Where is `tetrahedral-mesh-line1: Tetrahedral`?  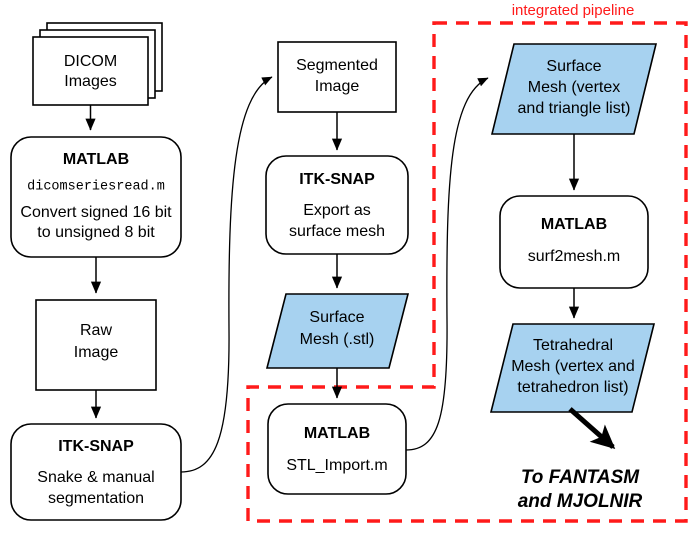
tetrahedral-mesh-line1: Tetrahedral is located at coordinates (573, 345).